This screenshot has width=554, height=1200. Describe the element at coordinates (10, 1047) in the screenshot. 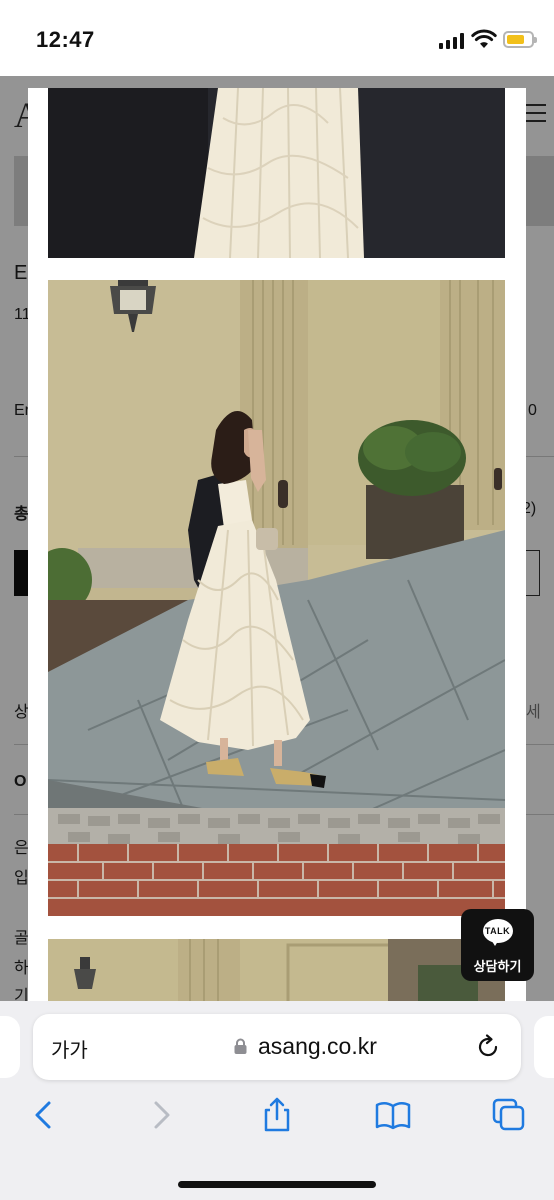

I see `previous-tab-peek` at that location.